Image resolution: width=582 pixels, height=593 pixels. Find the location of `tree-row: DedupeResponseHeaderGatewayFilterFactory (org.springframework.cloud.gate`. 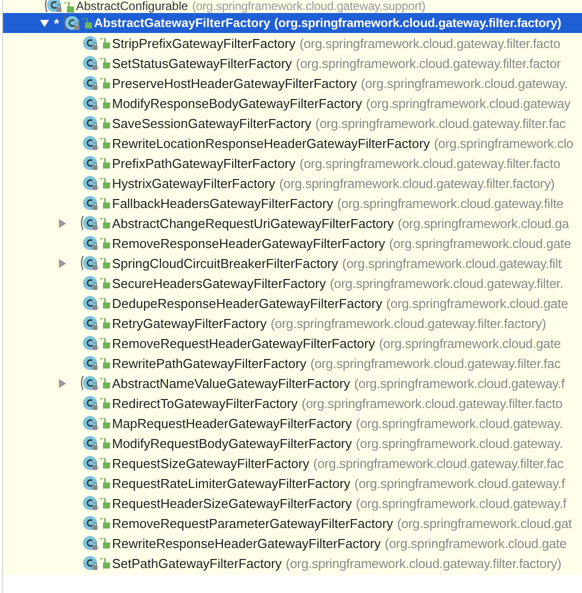

tree-row: DedupeResponseHeaderGatewayFilterFactory (org.springframework.cloud.gate is located at coordinates (292, 303).